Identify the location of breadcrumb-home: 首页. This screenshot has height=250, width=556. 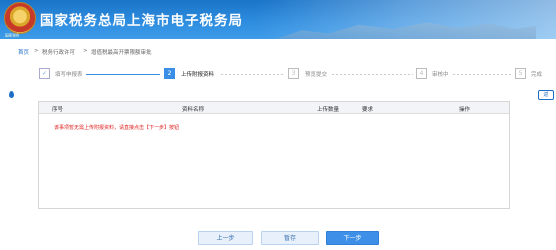
(23, 52).